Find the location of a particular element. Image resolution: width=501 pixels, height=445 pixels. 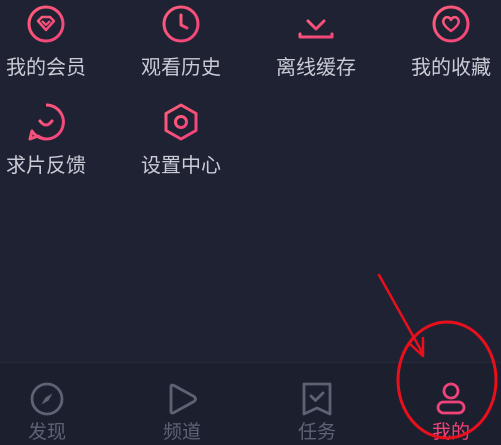

menu-item-membership: 我的会员 is located at coordinates (53, 42).